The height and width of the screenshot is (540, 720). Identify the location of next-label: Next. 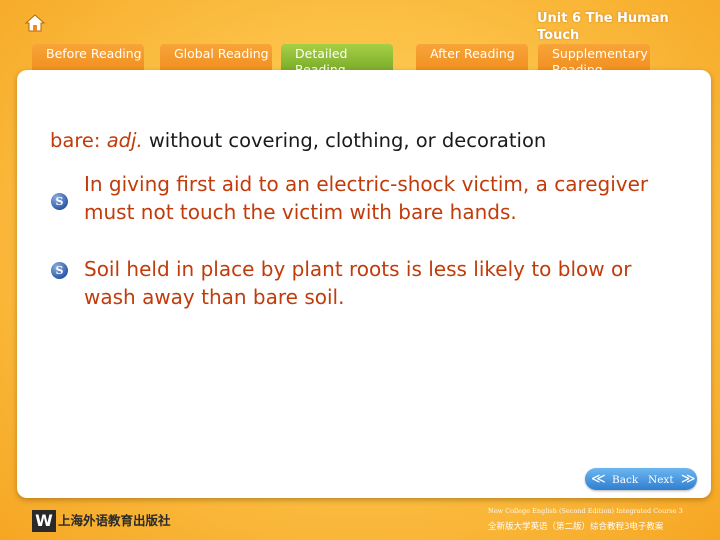
(661, 480).